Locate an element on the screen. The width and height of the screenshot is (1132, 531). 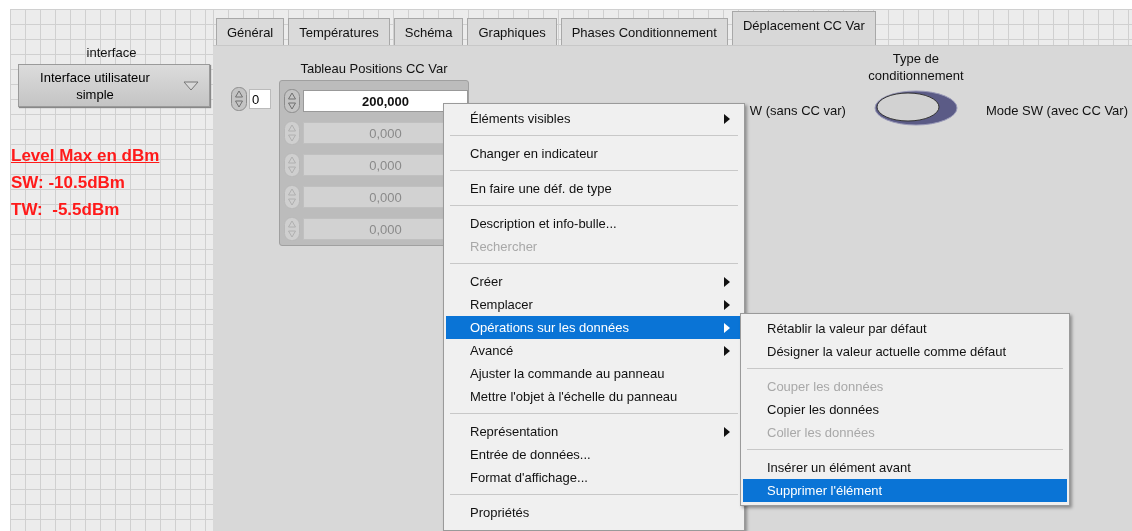
note-text: SW: -10.5dBm is located at coordinates (68, 183).